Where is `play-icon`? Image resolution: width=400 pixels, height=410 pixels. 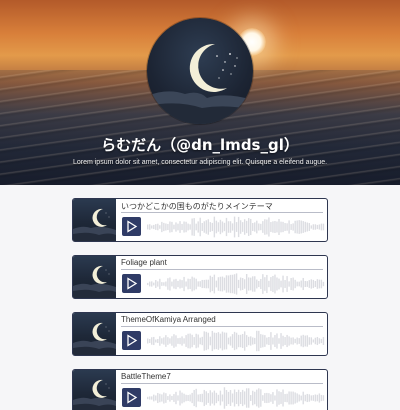
play-icon is located at coordinates (132, 397).